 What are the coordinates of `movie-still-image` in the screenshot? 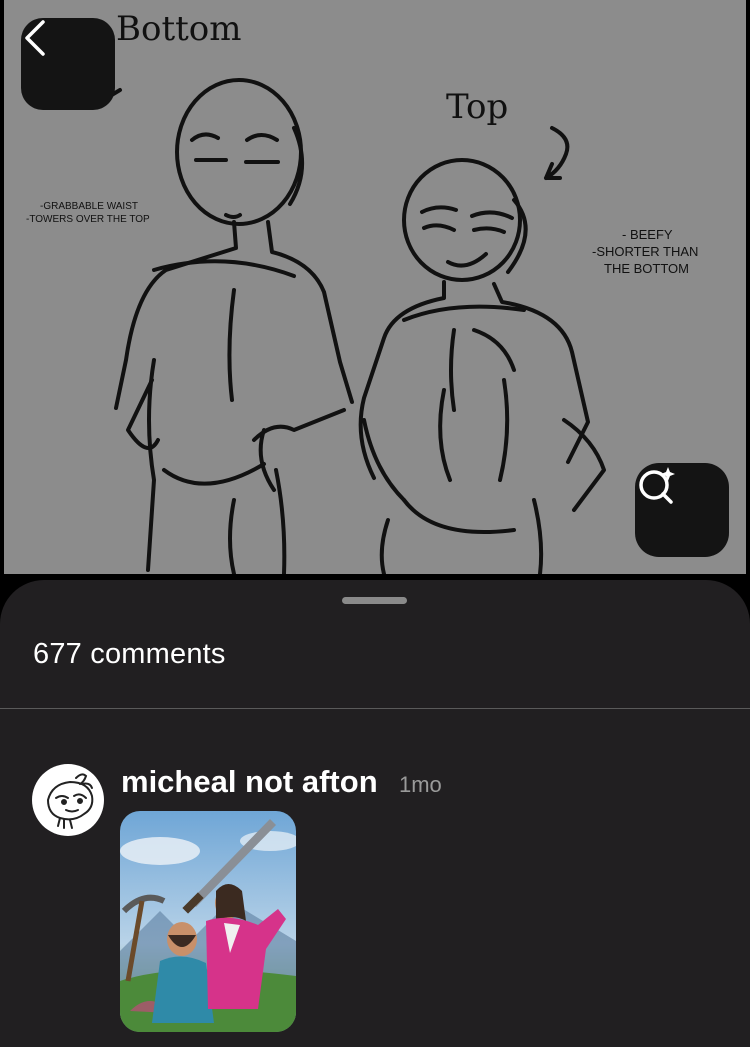 It's located at (208, 921).